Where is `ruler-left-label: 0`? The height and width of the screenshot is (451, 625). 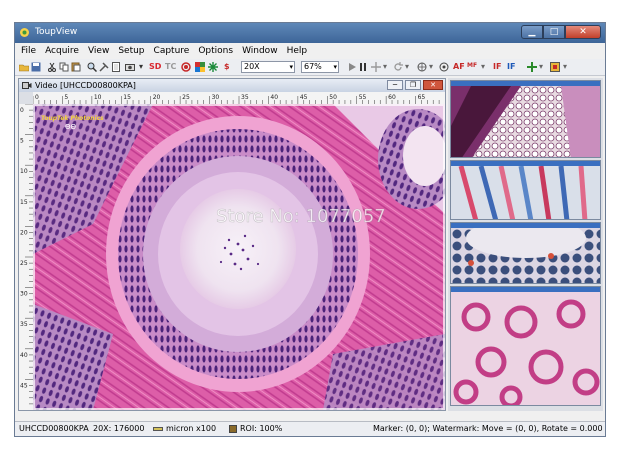
ruler-left-label: 0 is located at coordinates (22, 110).